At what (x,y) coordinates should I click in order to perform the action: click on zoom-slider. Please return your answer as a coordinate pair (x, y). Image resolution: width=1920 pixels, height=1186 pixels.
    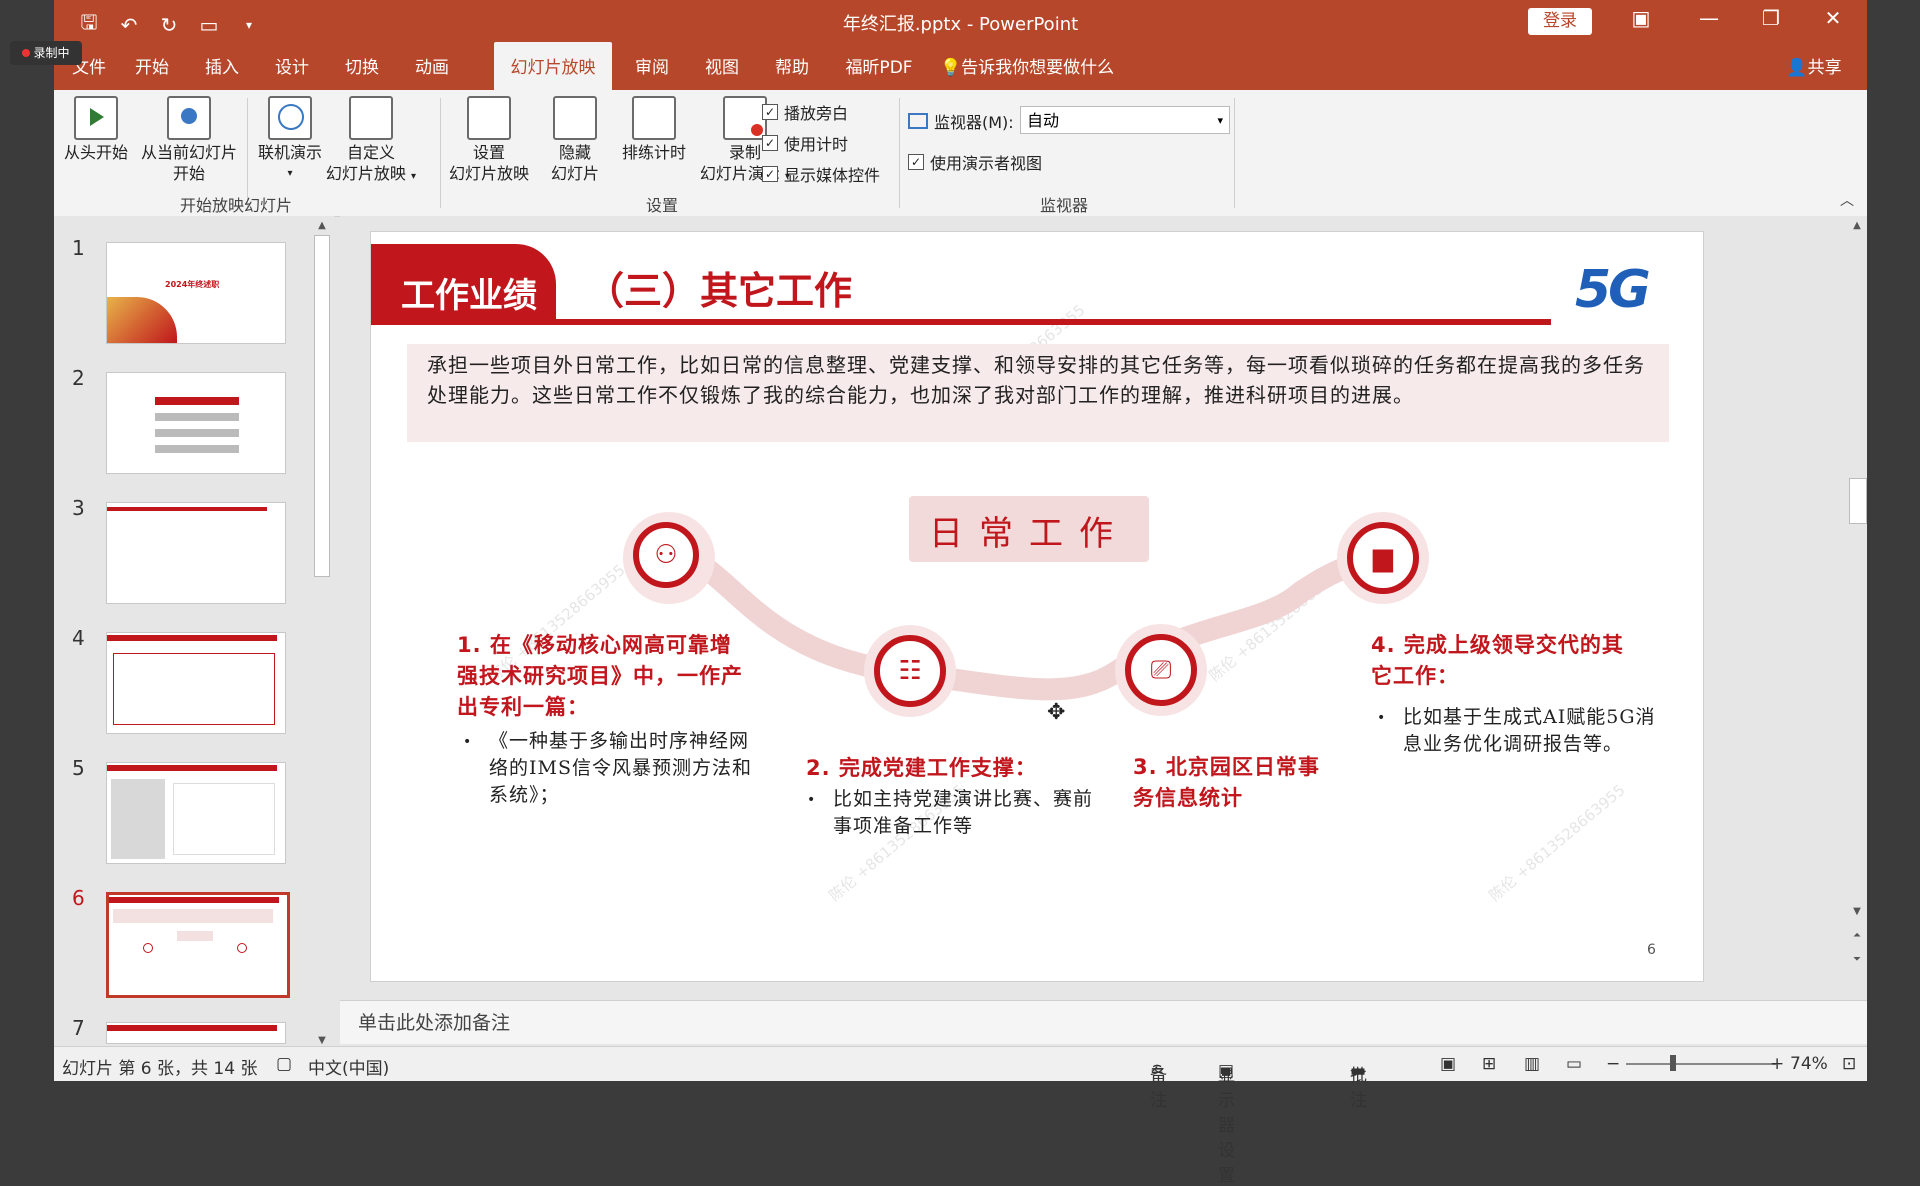
    Looking at the image, I should click on (1701, 1064).